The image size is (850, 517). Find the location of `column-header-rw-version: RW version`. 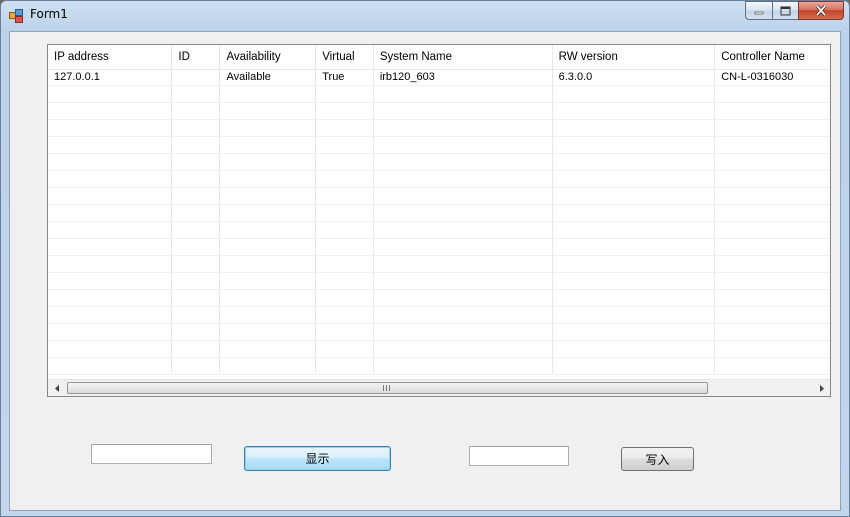

column-header-rw-version: RW version is located at coordinates (634, 57).